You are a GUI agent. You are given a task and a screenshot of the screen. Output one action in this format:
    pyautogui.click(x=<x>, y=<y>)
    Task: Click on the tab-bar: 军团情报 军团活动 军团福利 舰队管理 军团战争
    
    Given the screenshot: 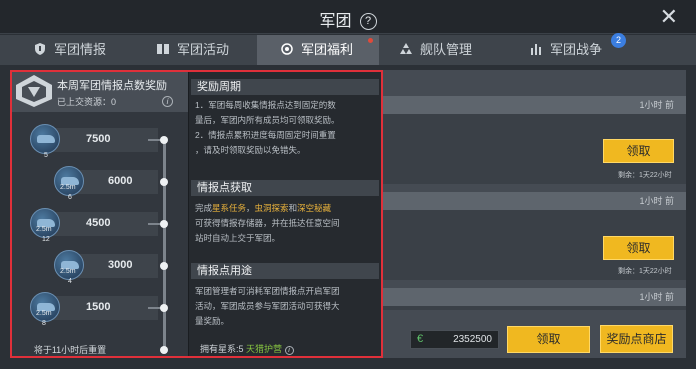 What is the action you would take?
    pyautogui.click(x=348, y=50)
    